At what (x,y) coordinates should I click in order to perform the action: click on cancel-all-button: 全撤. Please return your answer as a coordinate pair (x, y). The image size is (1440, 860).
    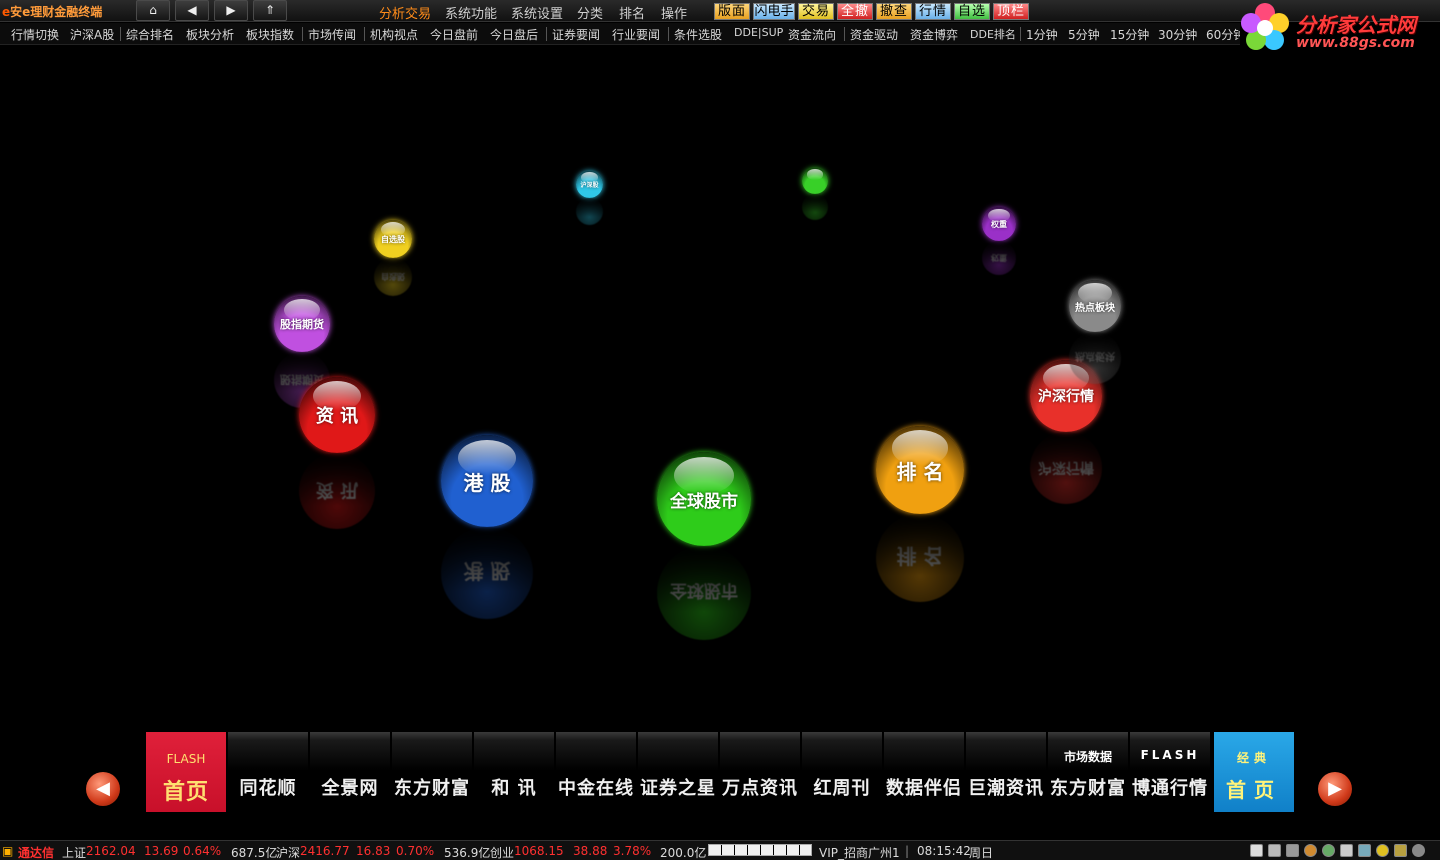
    Looking at the image, I should click on (855, 11).